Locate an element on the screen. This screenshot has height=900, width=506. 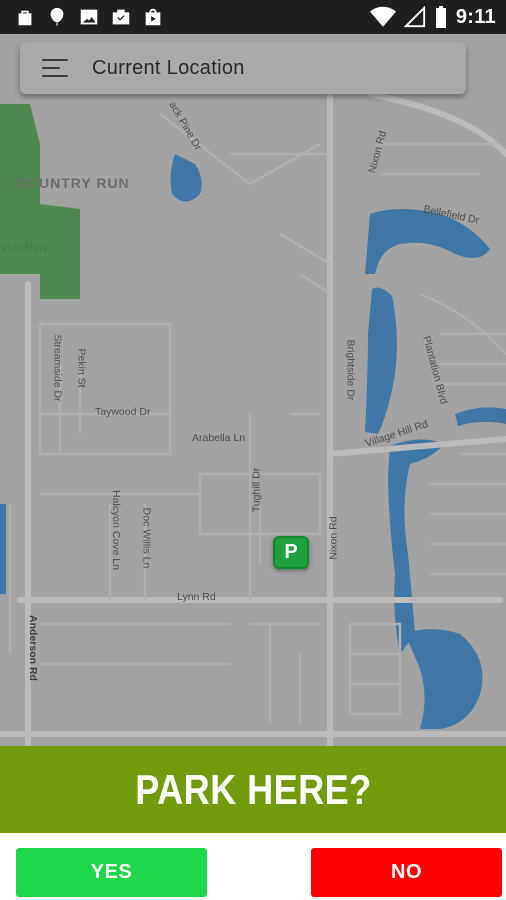
map-label-neighborhood: COUNTRY RUN is located at coordinates (73, 183).